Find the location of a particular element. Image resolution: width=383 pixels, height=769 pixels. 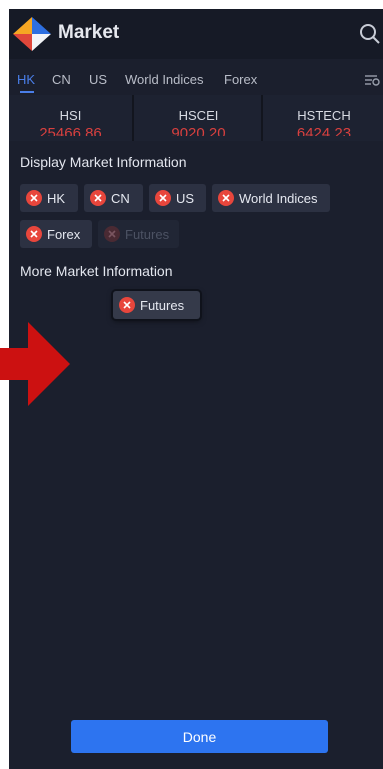

tab-active-underline is located at coordinates (27, 92).